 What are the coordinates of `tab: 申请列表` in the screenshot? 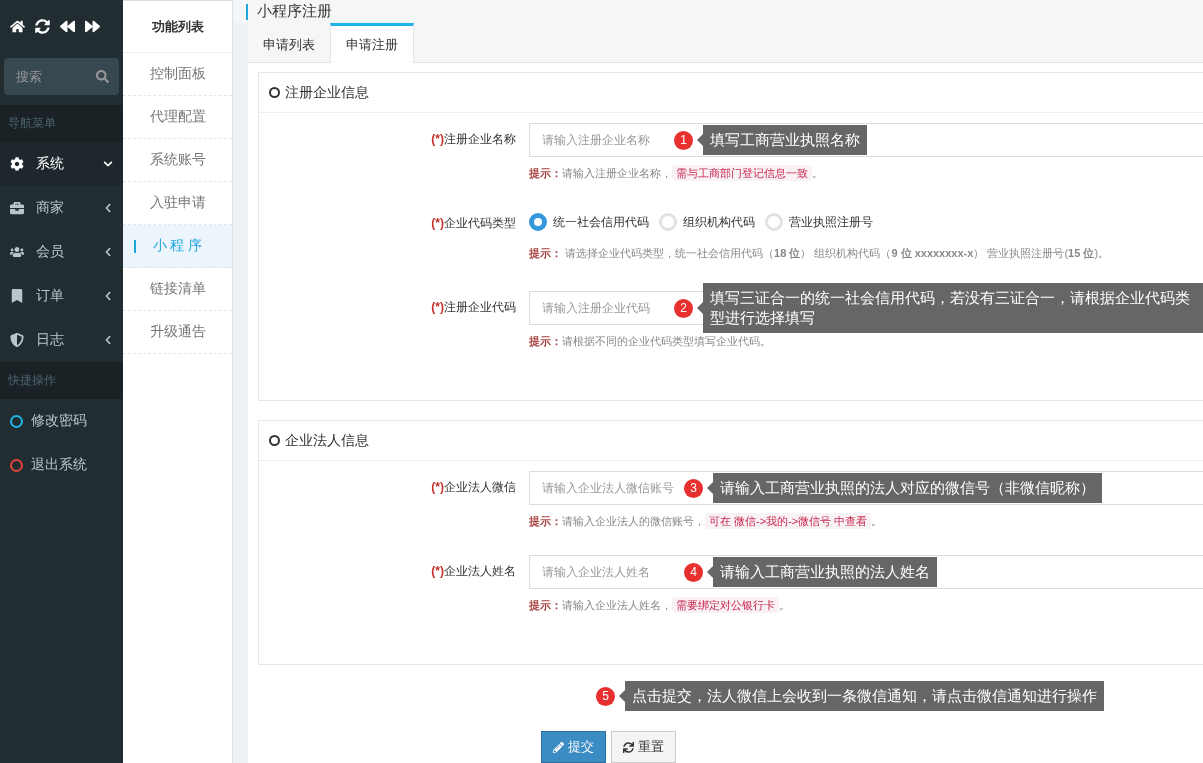 It's located at (289, 43).